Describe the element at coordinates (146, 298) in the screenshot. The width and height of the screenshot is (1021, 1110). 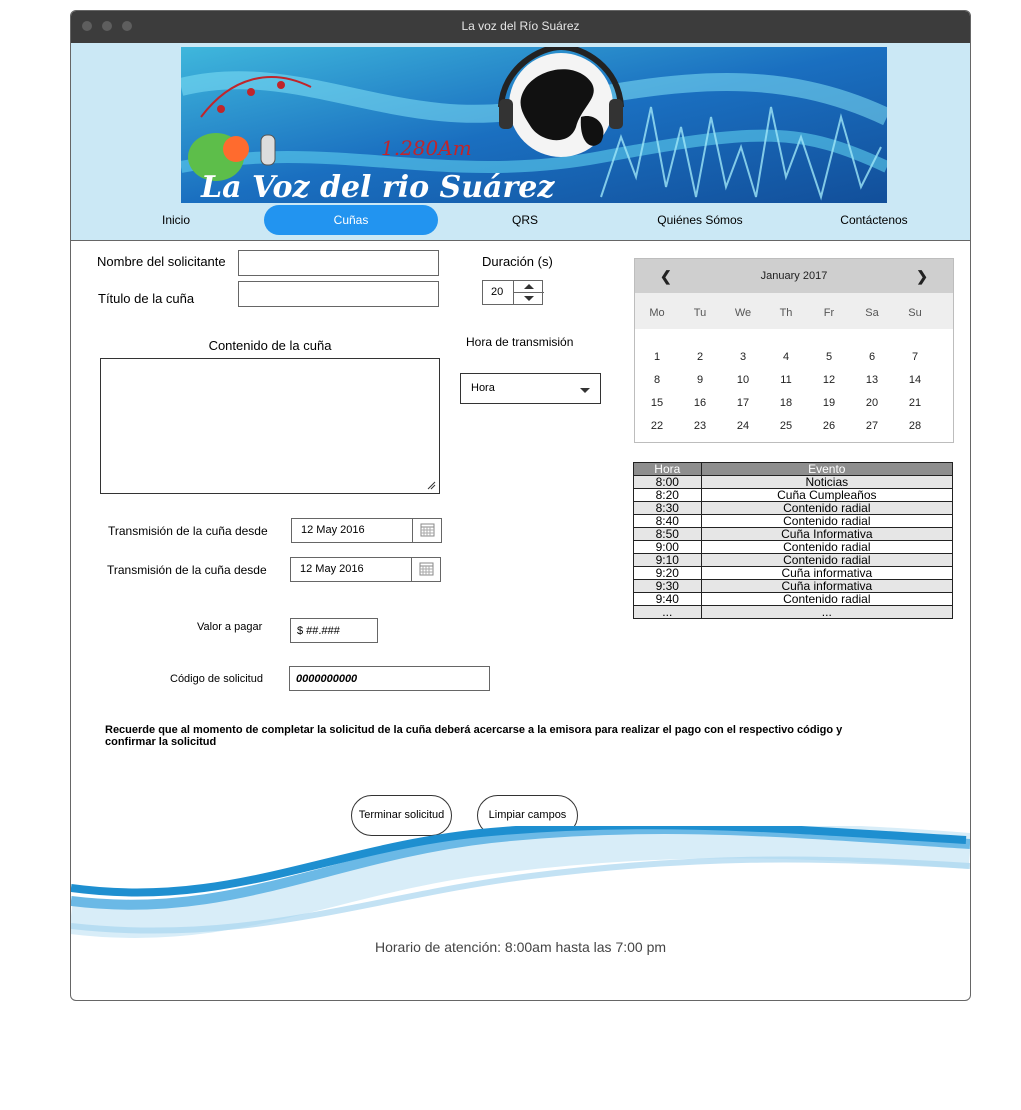
I see `title-label: Título de la cuña` at that location.